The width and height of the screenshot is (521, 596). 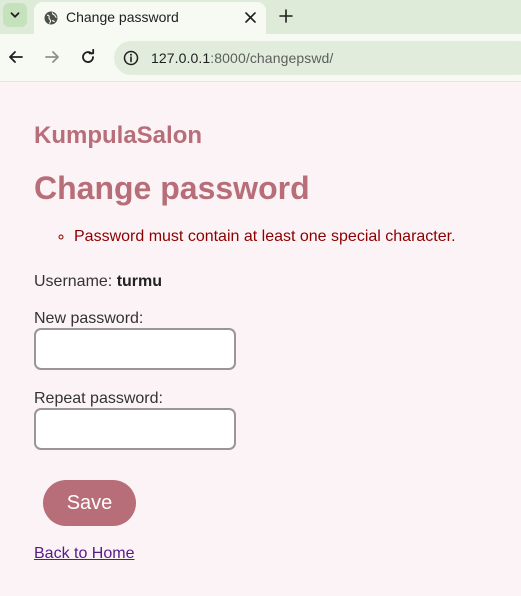 I want to click on chevron-down-icon, so click(x=15, y=15).